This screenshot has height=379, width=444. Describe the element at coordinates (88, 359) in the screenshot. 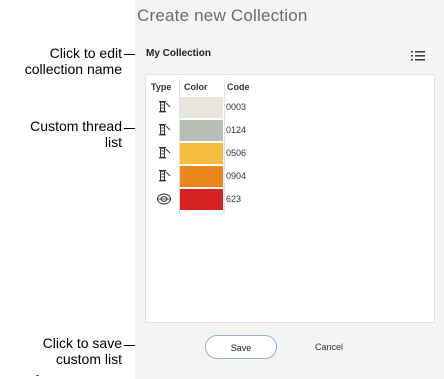

I see `annotation-save-list-line2: custom list` at that location.